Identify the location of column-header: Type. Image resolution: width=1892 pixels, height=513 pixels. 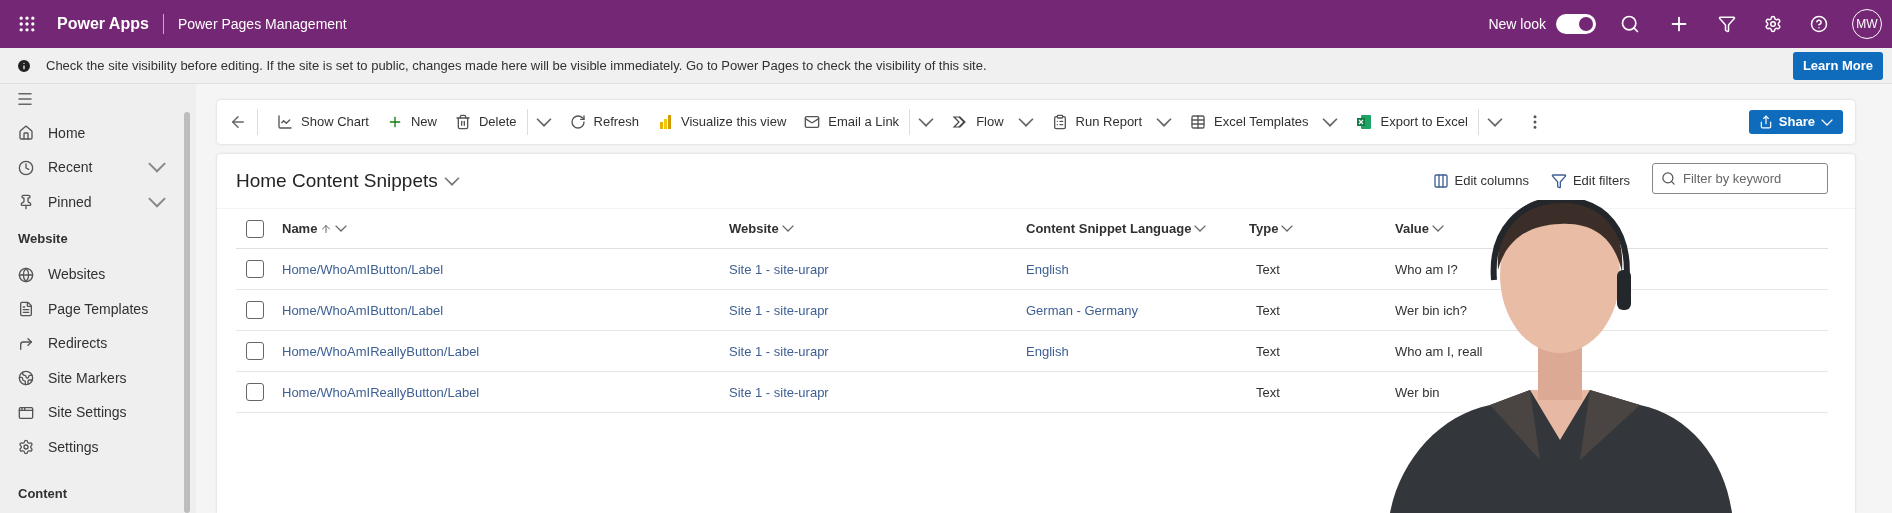
(1271, 228).